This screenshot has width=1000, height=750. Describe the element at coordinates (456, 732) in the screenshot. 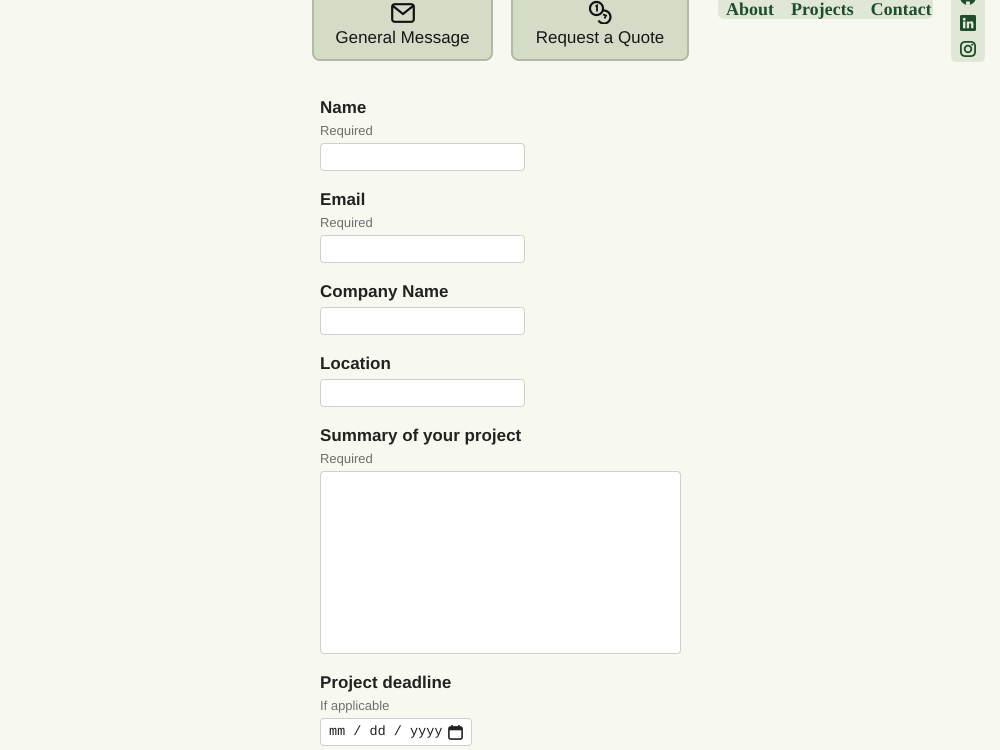

I see `calendar-icon` at that location.